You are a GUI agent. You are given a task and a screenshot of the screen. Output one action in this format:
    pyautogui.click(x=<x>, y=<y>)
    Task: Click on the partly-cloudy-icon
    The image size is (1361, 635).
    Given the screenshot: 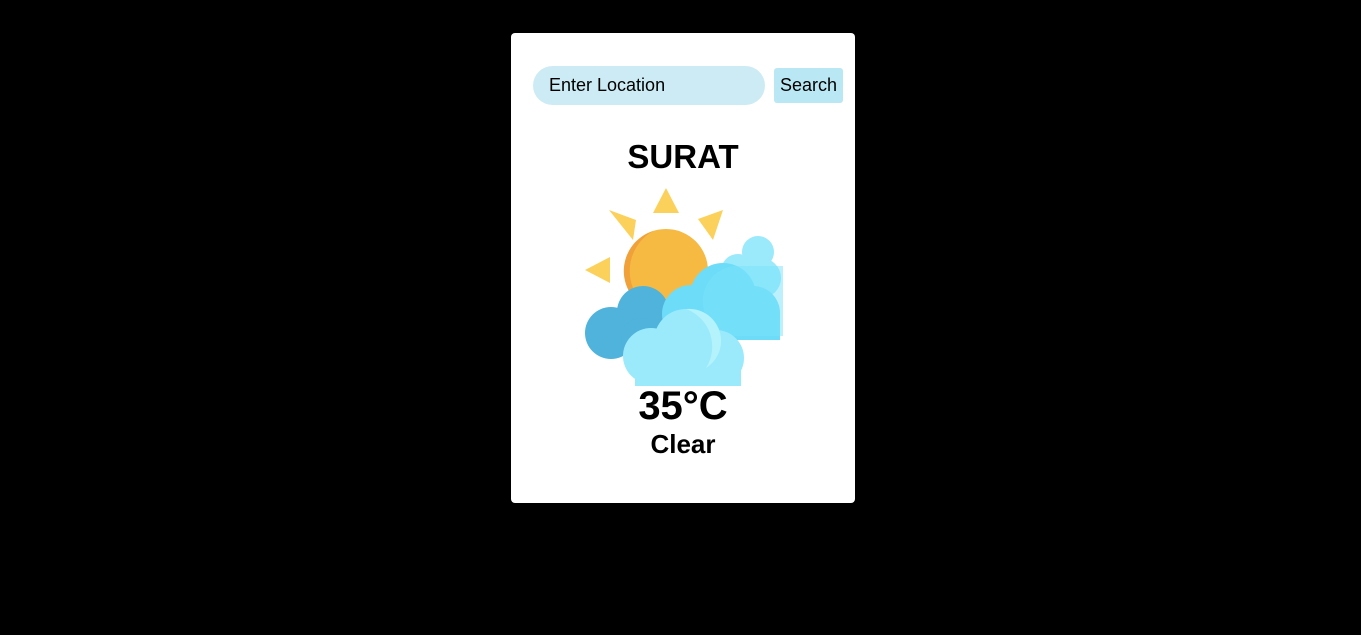 What is the action you would take?
    pyautogui.click(x=684, y=287)
    